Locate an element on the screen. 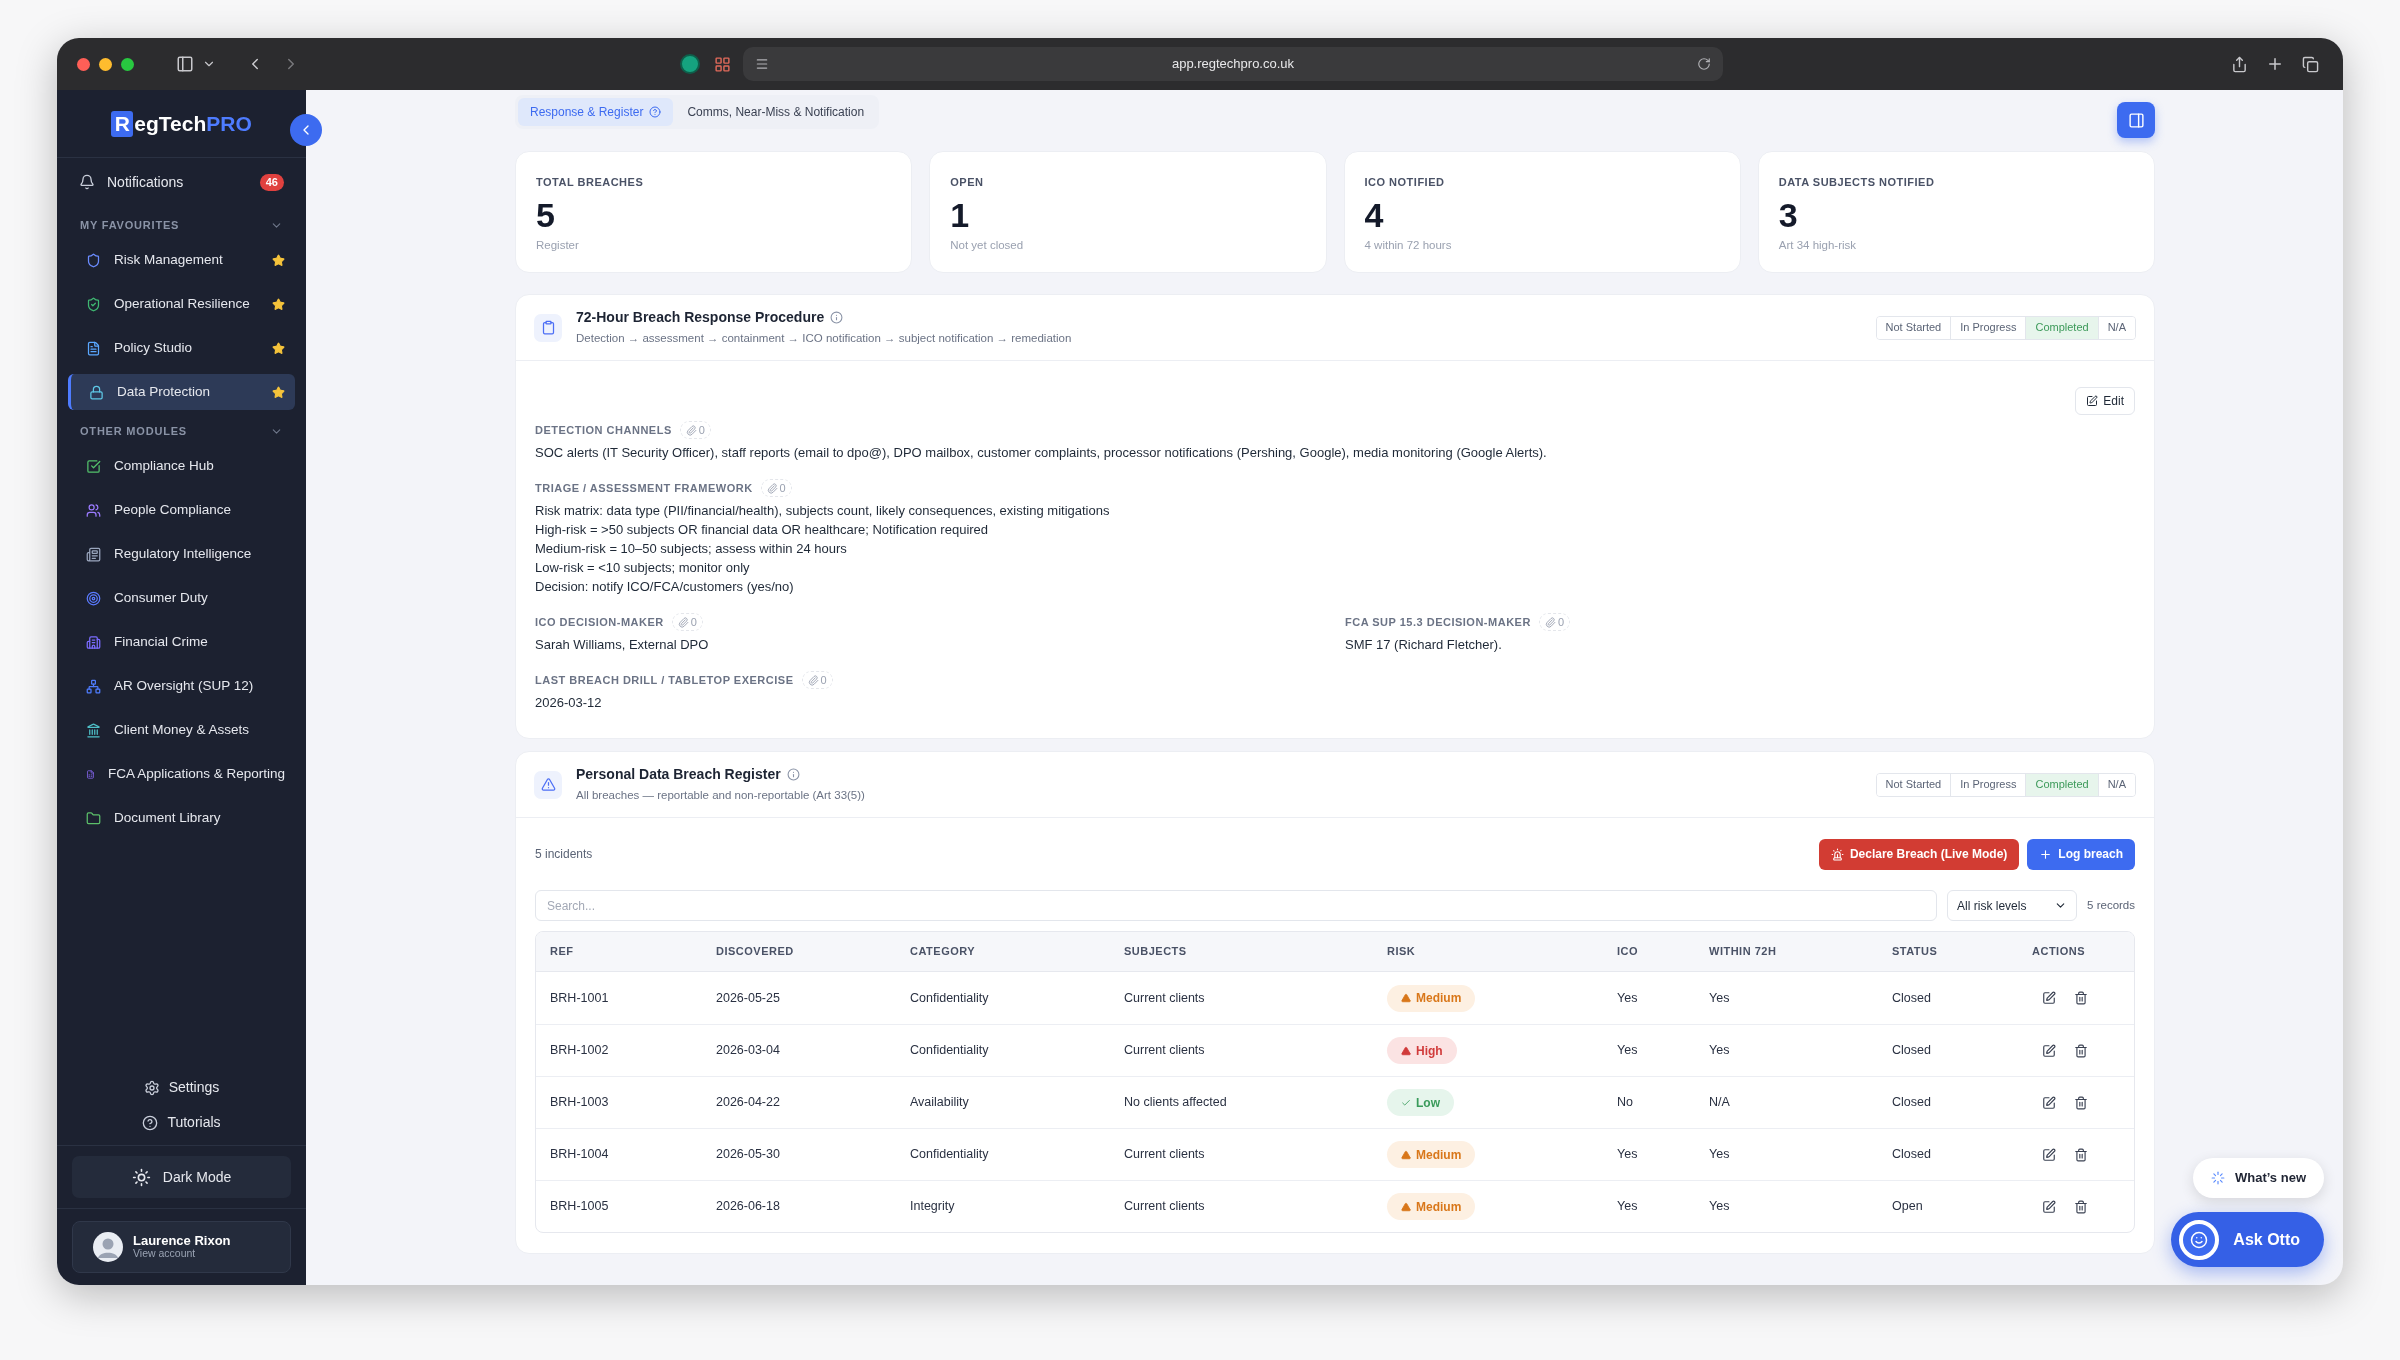  sidebar-item: FCA Applications & Reporting is located at coordinates (181, 774).